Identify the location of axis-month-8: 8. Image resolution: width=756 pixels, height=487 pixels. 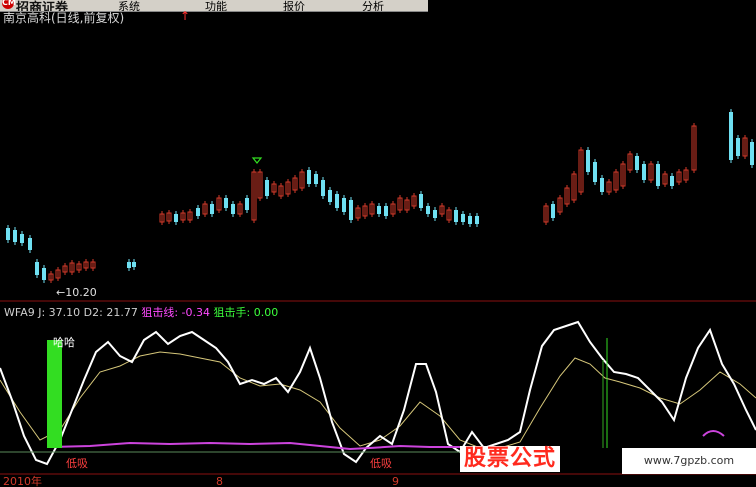
(219, 481).